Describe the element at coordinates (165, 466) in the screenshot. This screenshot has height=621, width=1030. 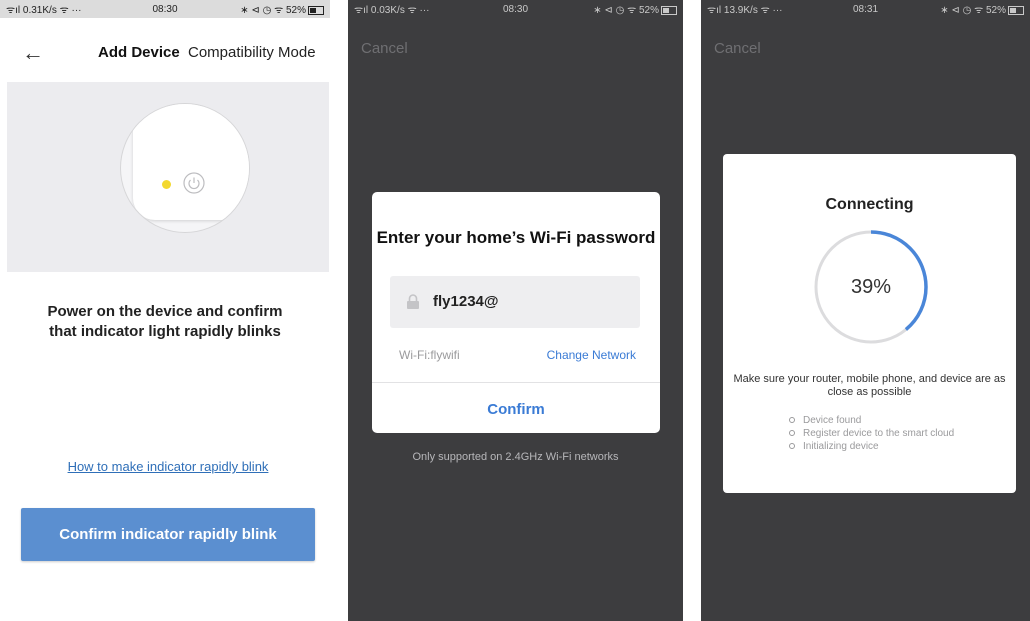
I see `help-link: How to make indicator rapidly blink` at that location.